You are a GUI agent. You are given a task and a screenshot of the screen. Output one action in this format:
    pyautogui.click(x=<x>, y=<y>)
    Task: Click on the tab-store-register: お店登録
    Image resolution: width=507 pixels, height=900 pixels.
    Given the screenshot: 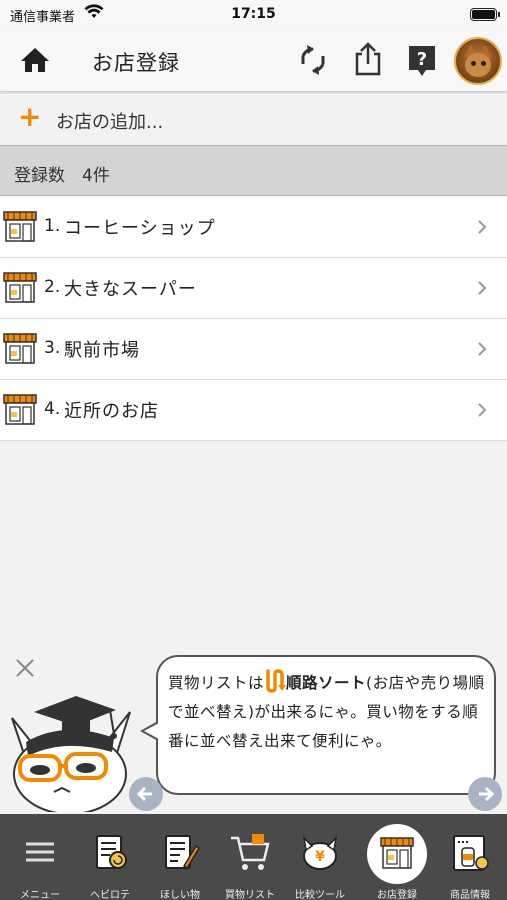 What is the action you would take?
    pyautogui.click(x=397, y=857)
    